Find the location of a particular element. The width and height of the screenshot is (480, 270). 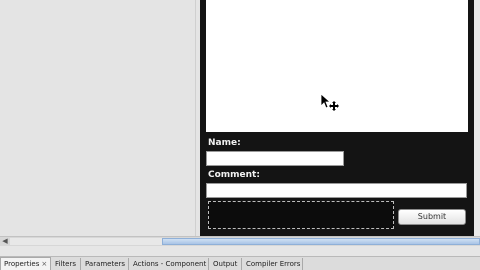

tab-parameters: Parameters is located at coordinates (105, 264).